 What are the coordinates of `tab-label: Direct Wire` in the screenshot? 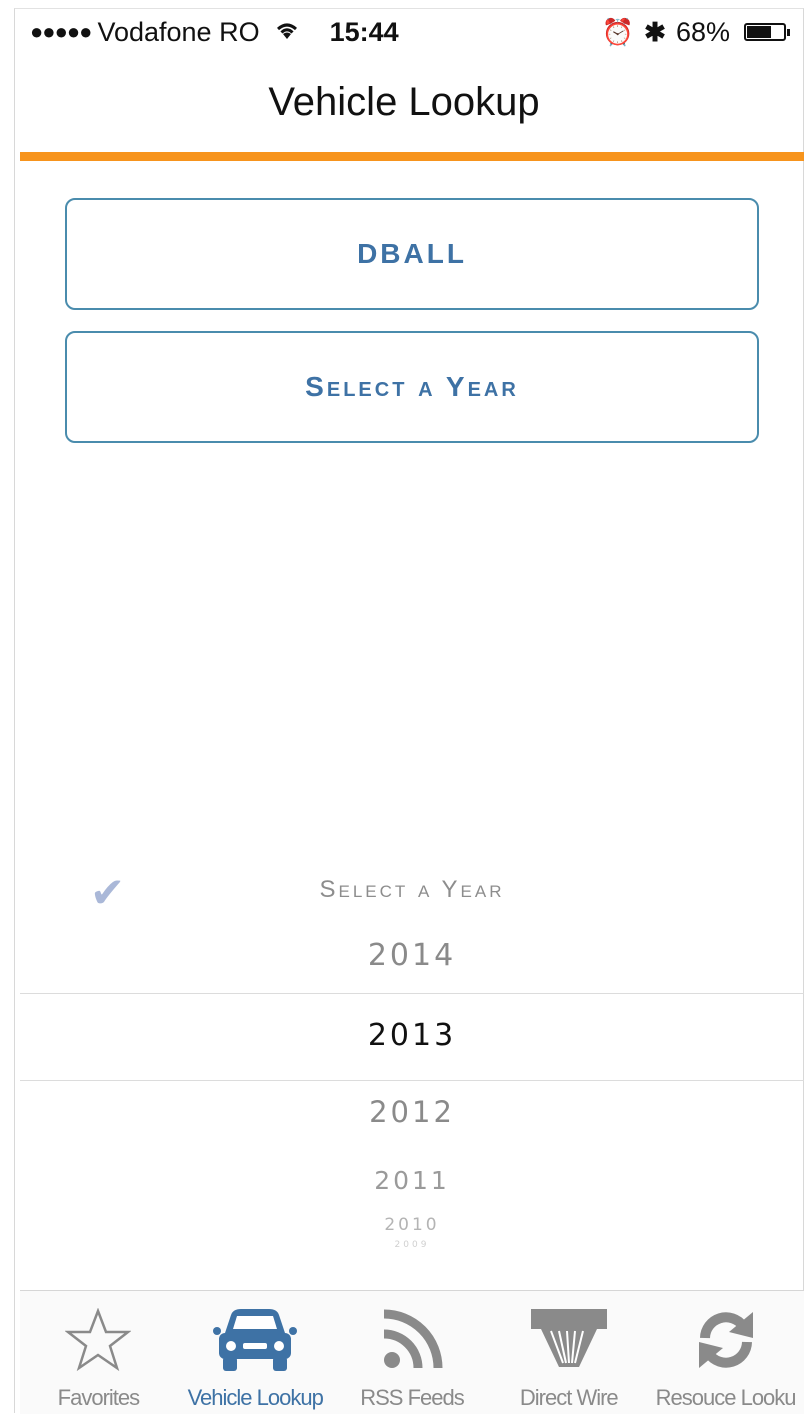 It's located at (569, 1397).